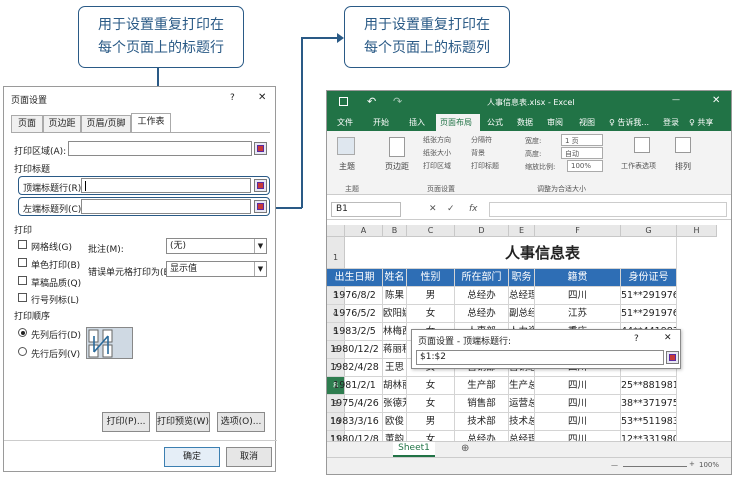 The height and width of the screenshot is (478, 737). Describe the element at coordinates (192, 457) in the screenshot. I see `ok-button: 确定` at that location.